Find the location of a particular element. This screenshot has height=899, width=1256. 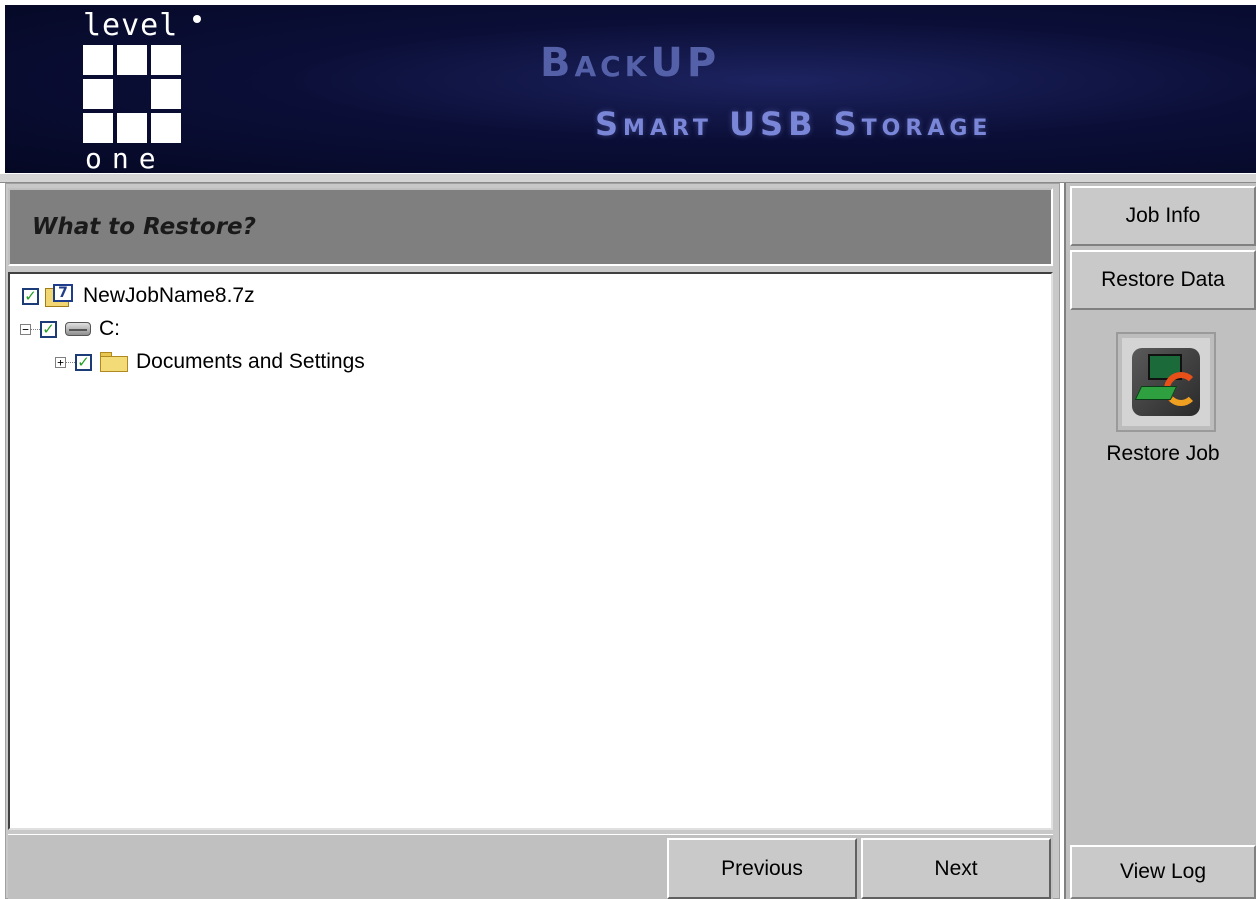

archive-7z-icon: 7 is located at coordinates (60, 296).